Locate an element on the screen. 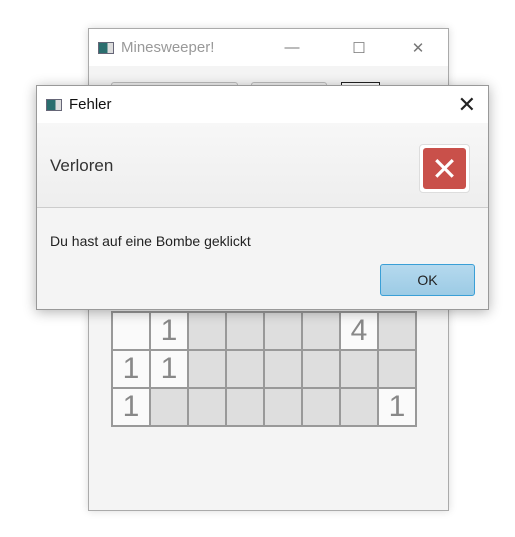  title-bar: Minesweeper! — ☐ ✕ is located at coordinates (268, 47).